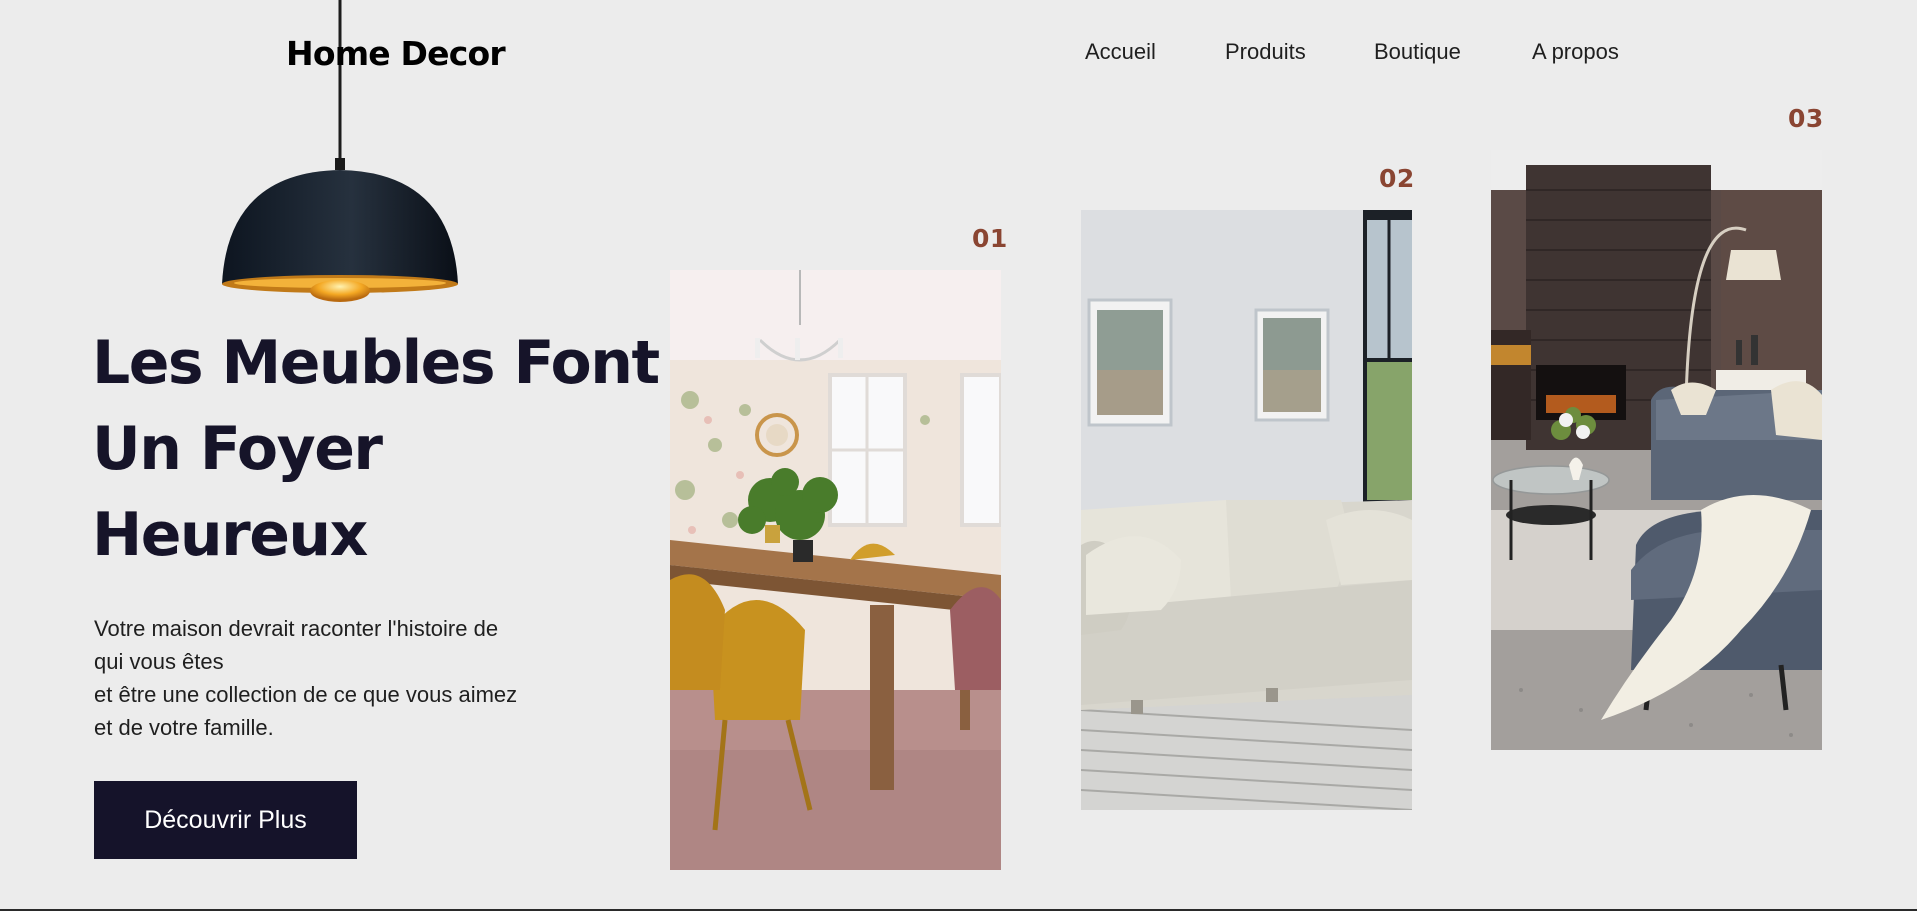  I want to click on discover-more-button: Découvrir Plus, so click(225, 820).